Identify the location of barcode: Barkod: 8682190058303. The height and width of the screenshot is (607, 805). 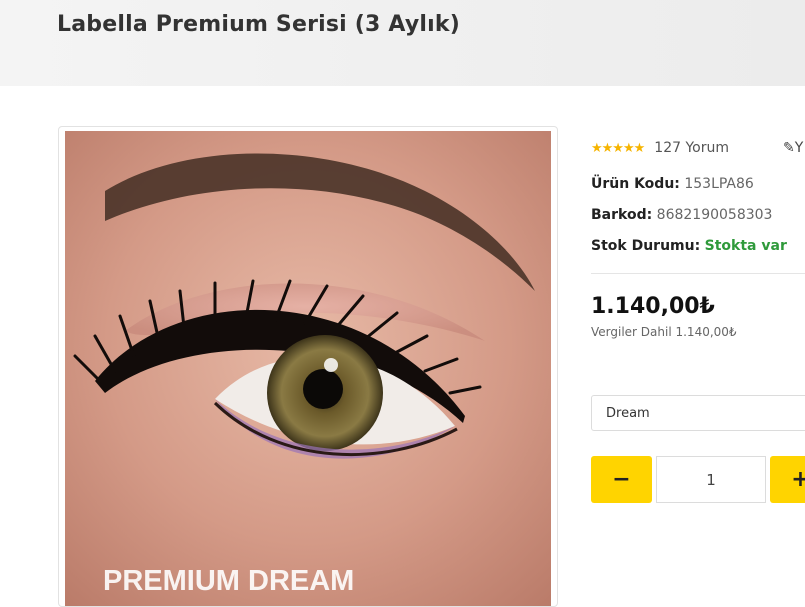
(681, 215).